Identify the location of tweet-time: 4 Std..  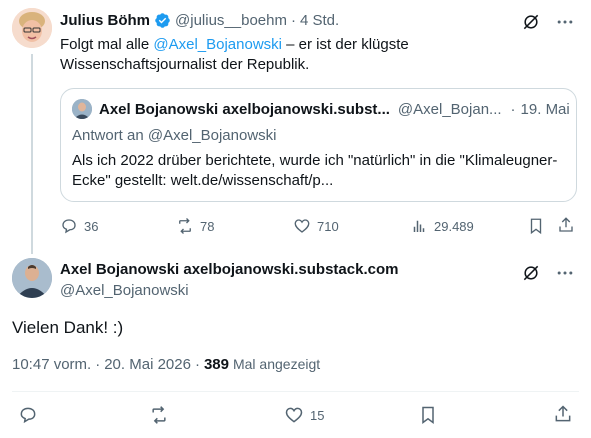
(319, 20).